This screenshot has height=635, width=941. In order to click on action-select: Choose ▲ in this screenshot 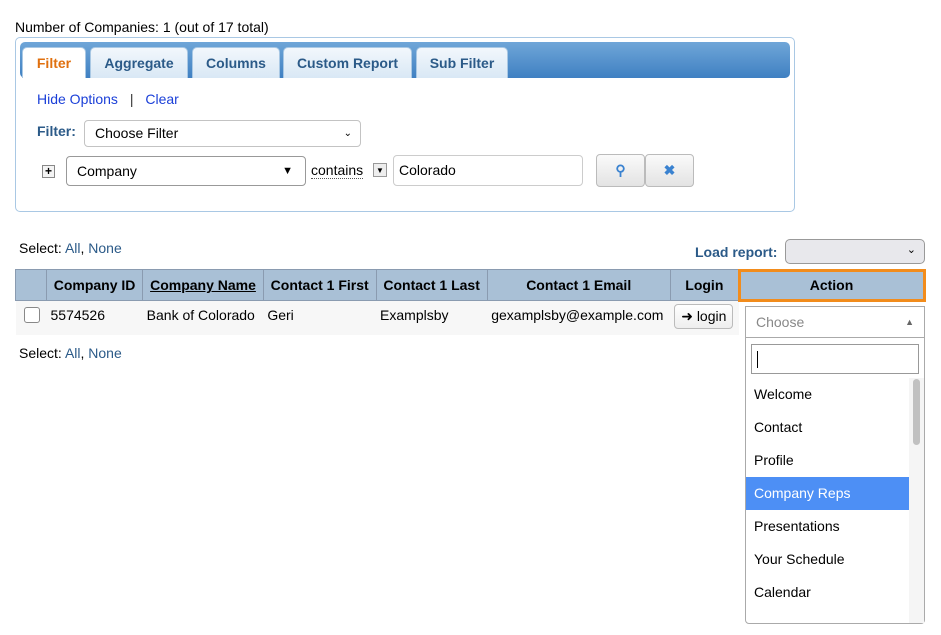, I will do `click(835, 322)`.